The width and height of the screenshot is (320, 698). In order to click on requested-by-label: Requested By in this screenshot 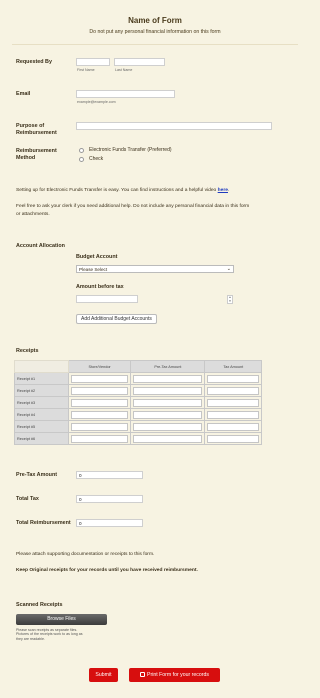, I will do `click(34, 62)`.